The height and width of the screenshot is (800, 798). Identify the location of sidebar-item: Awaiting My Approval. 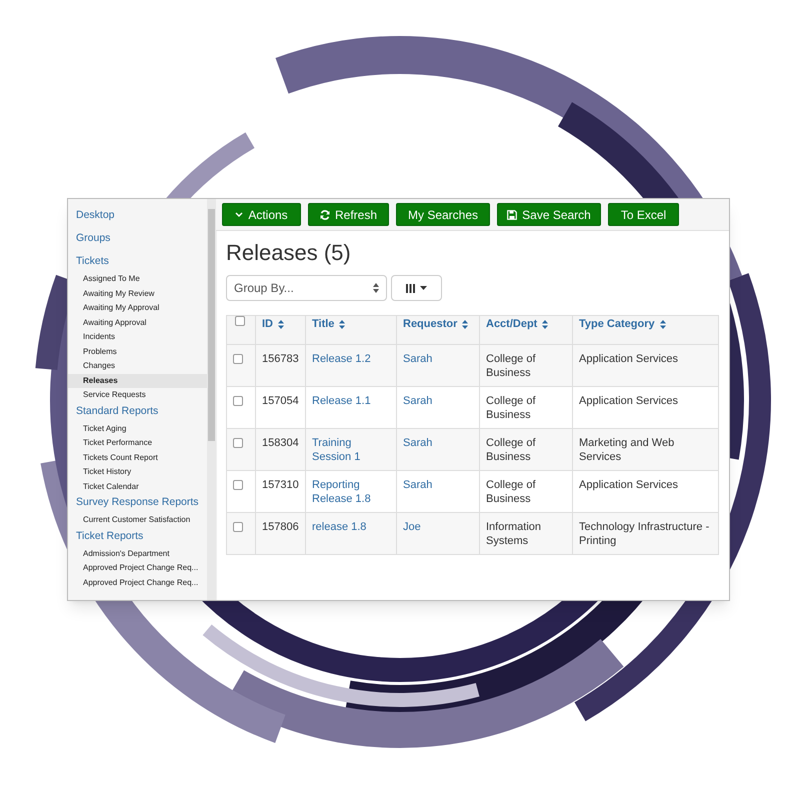
(137, 308).